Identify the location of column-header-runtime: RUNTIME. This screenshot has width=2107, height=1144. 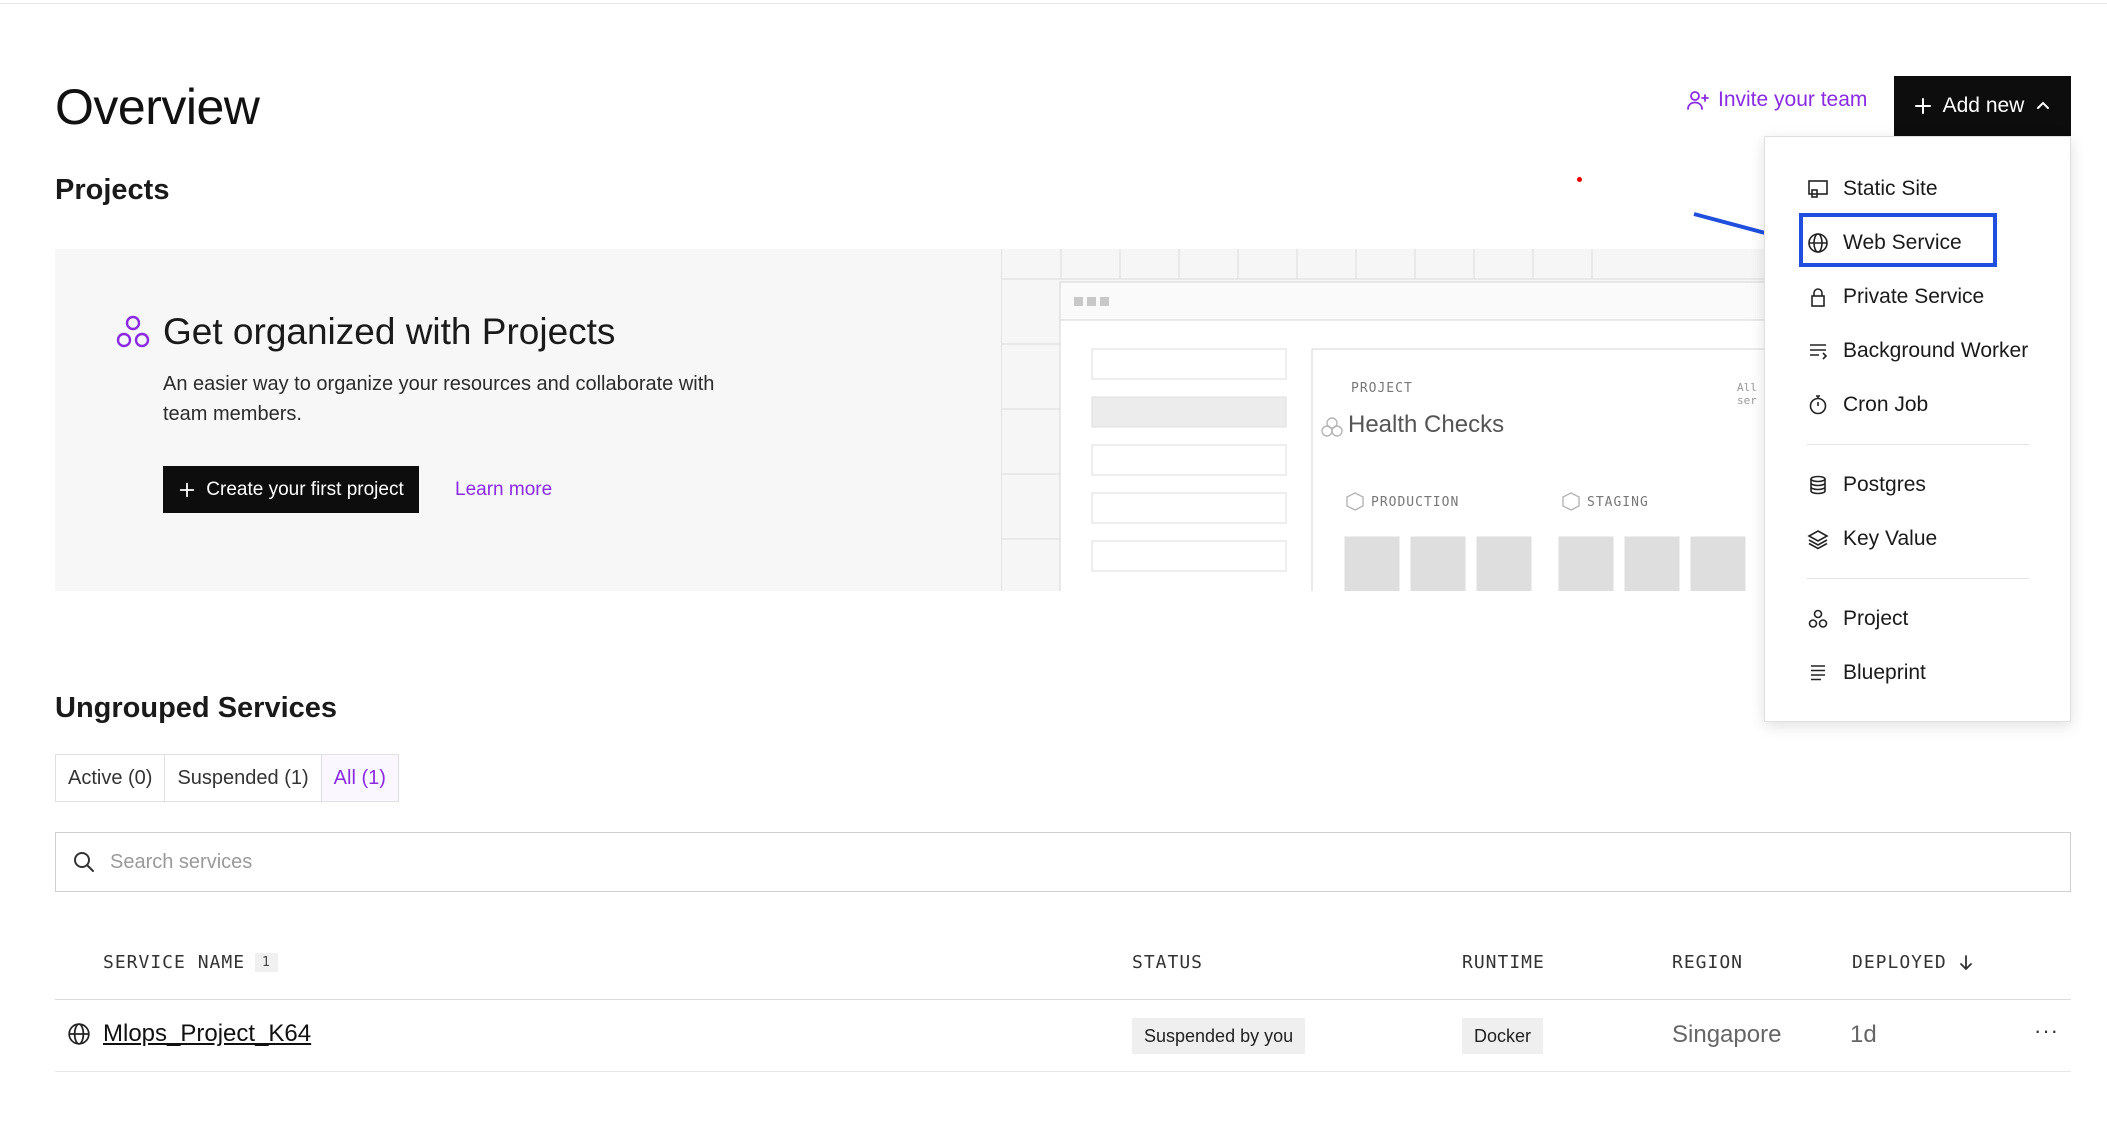
(1503, 962).